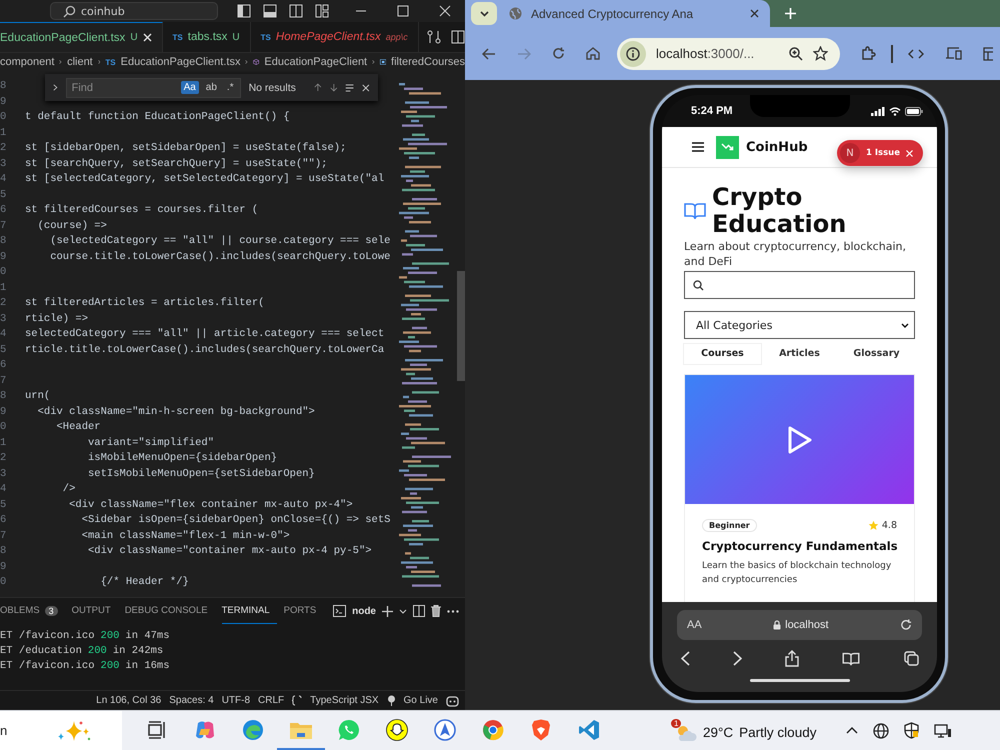  Describe the element at coordinates (81, 37) in the screenshot. I see `editor-tab: EducationPageClient.tsx U` at that location.